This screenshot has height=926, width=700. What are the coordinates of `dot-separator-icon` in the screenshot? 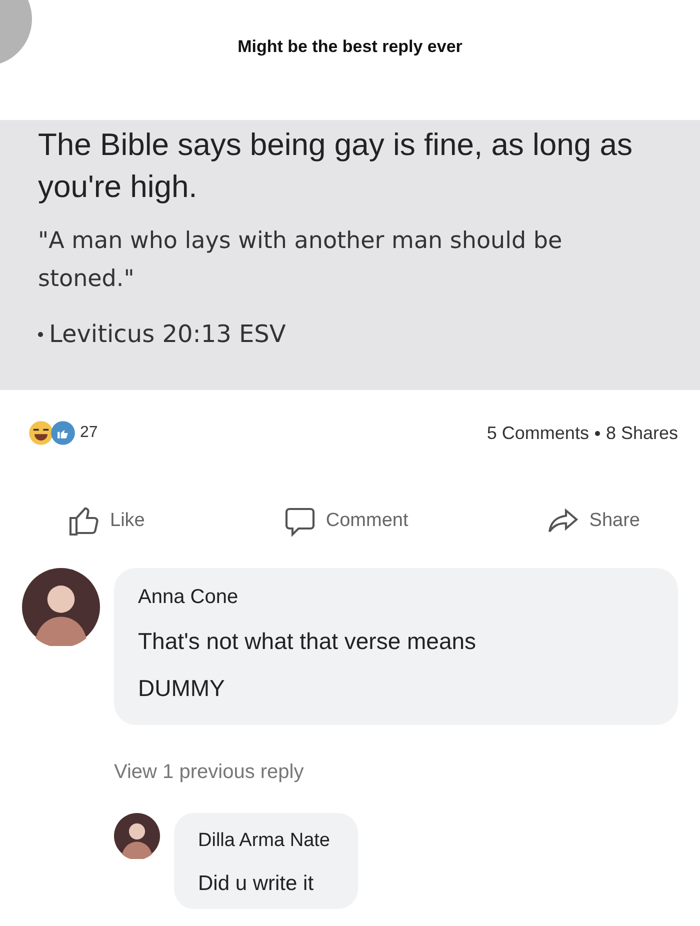 It's located at (597, 433).